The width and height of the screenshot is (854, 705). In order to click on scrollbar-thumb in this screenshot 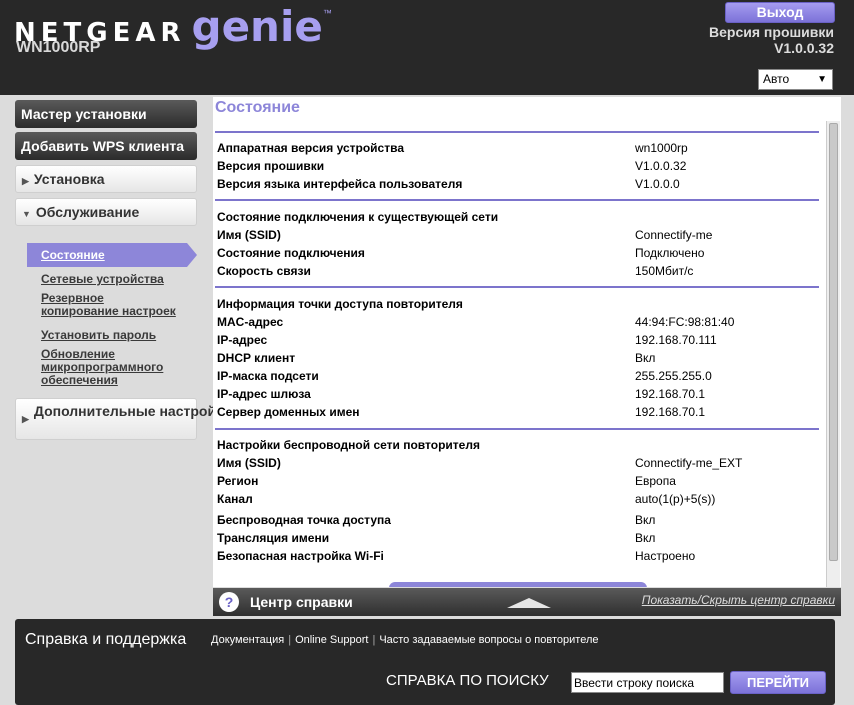, I will do `click(833, 342)`.